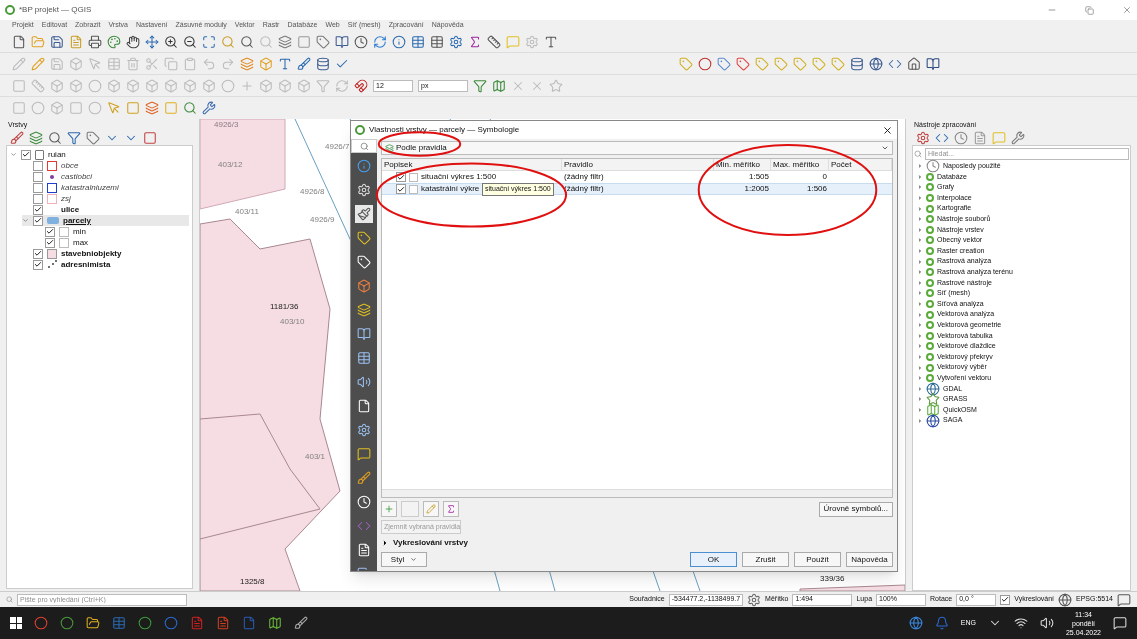  What do you see at coordinates (105, 220) in the screenshot?
I see `layer-row: parcely` at bounding box center [105, 220].